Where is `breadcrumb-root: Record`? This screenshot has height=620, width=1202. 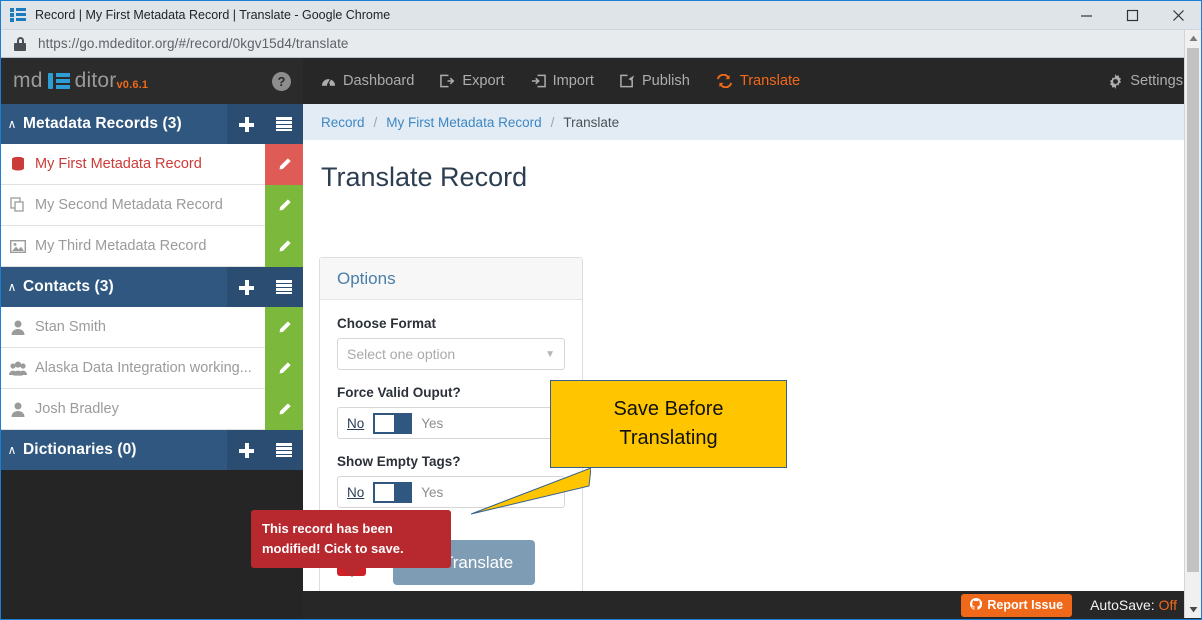
breadcrumb-root: Record is located at coordinates (343, 122).